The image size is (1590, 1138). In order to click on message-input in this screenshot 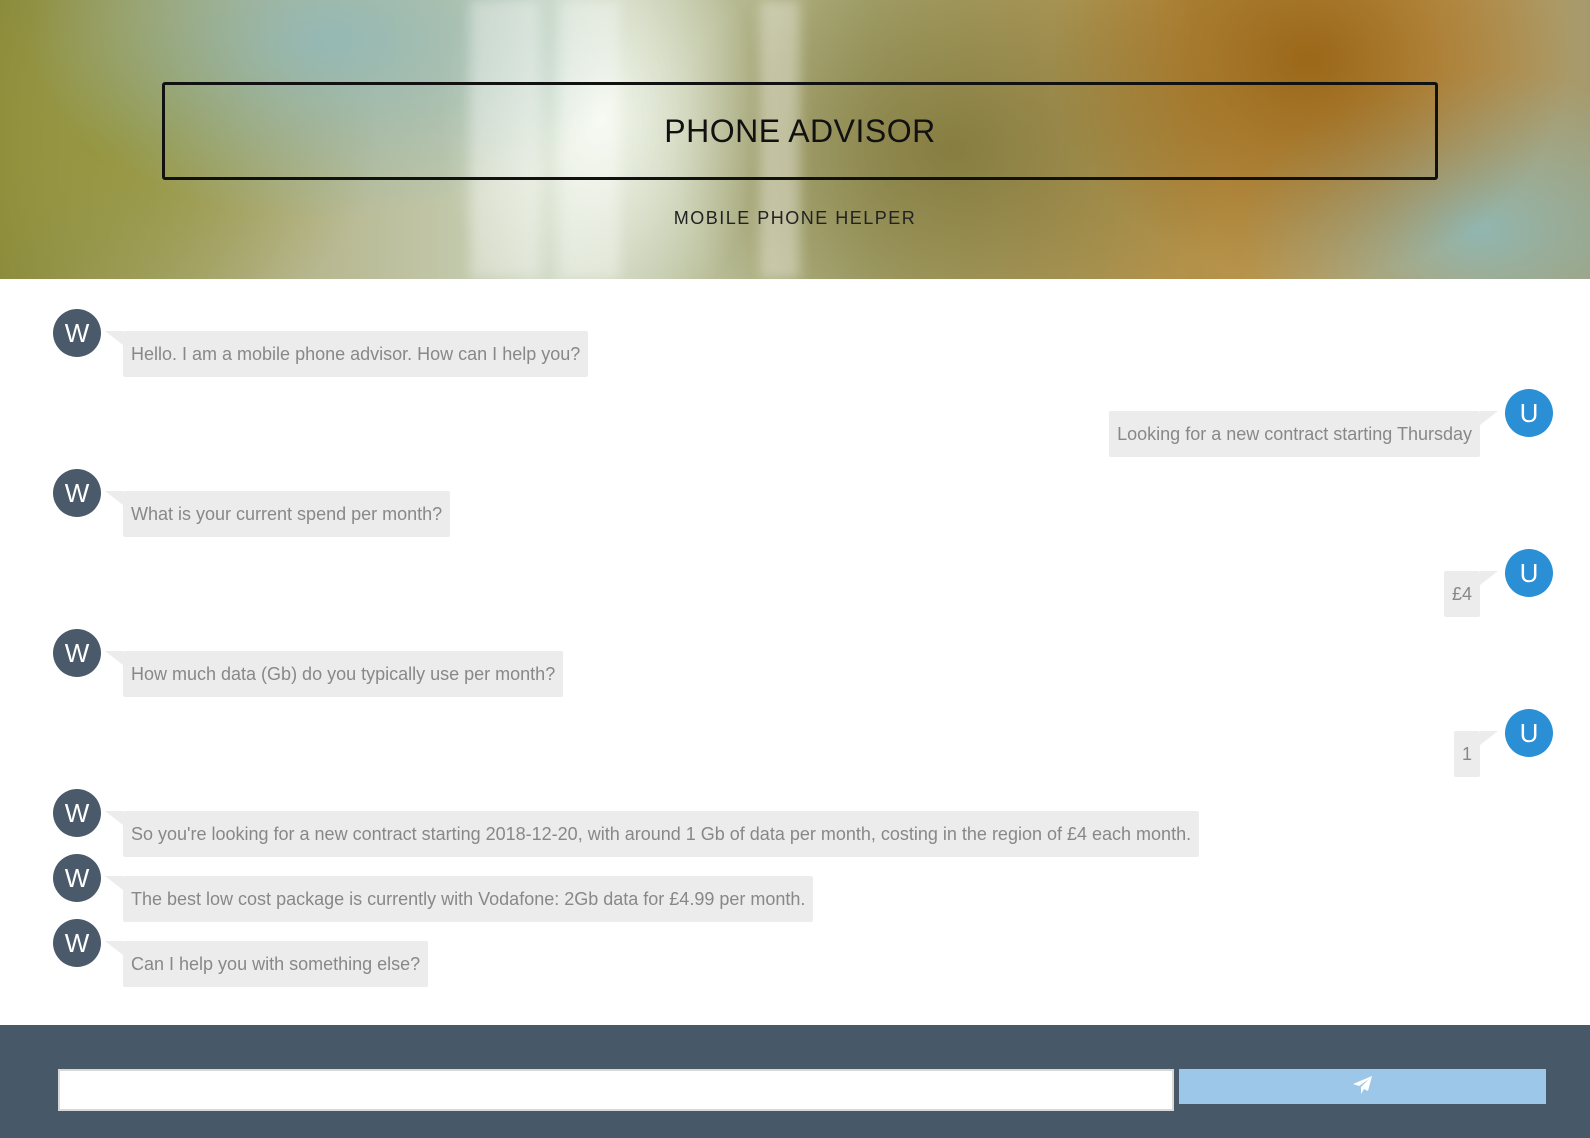, I will do `click(616, 1090)`.